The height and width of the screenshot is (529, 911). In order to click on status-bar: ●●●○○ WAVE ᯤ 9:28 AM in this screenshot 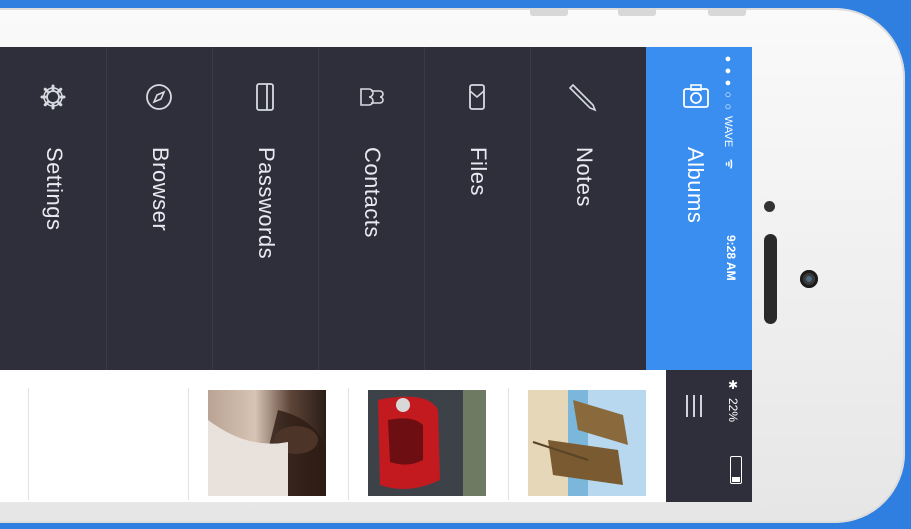, I will do `click(731, 208)`.